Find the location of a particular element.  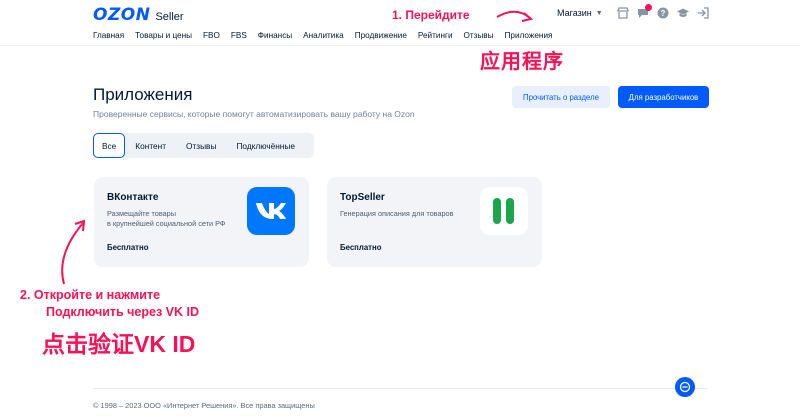

help-icon: ? is located at coordinates (662, 12).